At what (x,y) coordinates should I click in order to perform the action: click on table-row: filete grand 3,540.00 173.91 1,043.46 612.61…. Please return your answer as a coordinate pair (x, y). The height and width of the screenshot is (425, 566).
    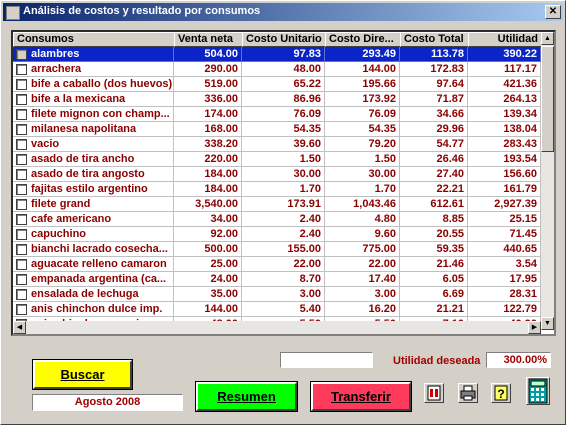
    Looking at the image, I should click on (277, 204).